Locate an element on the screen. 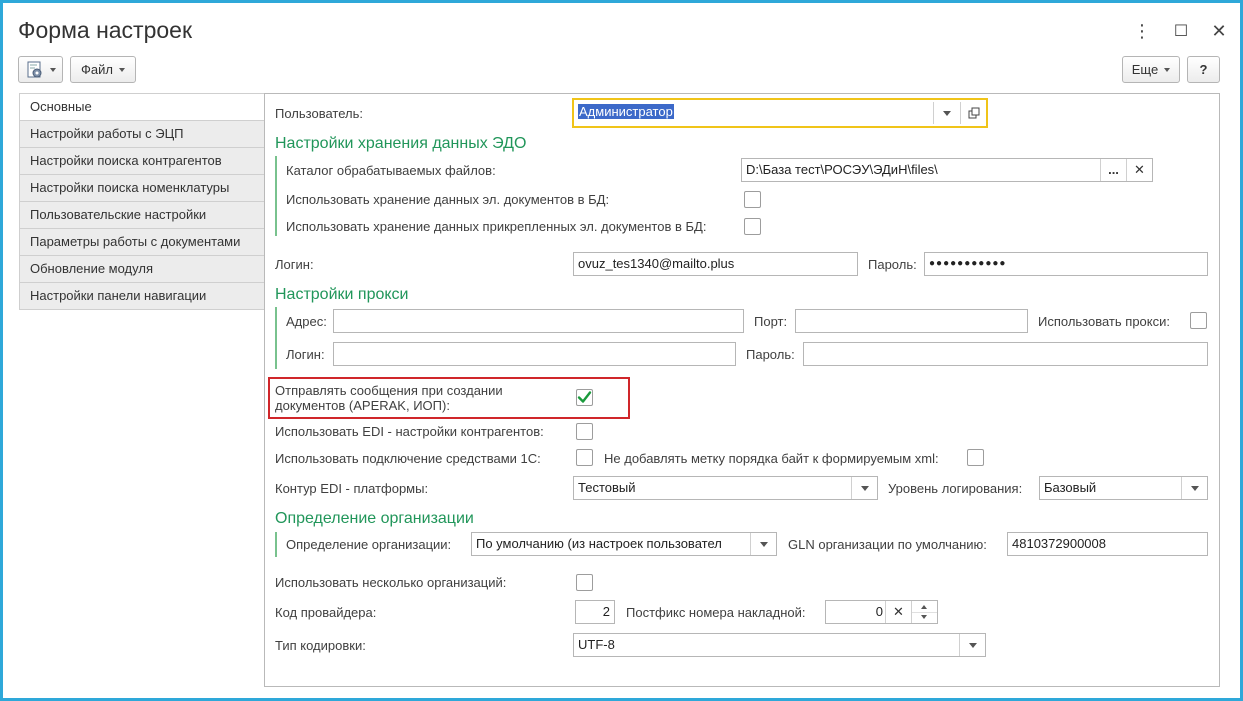  log-level-value: Базовый is located at coordinates (1070, 487).